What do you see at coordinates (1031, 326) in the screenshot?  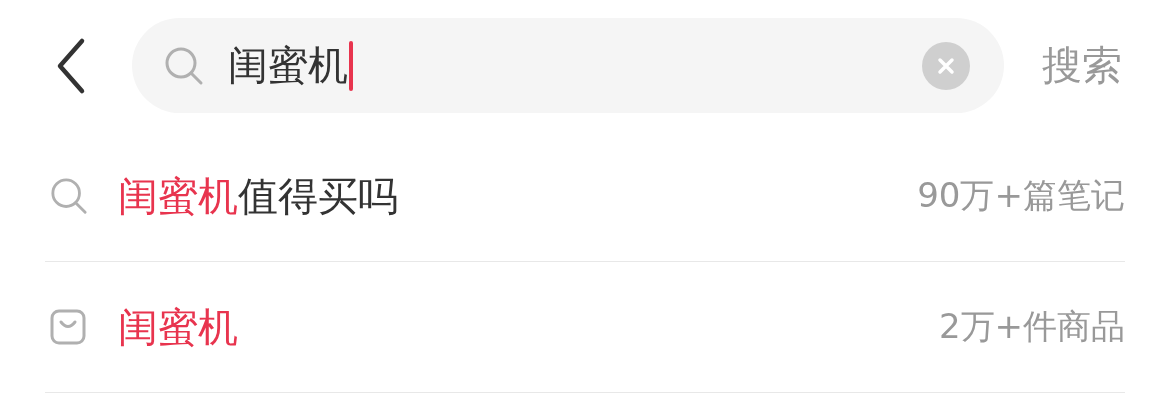 I see `result-count: 2万+件商品` at bounding box center [1031, 326].